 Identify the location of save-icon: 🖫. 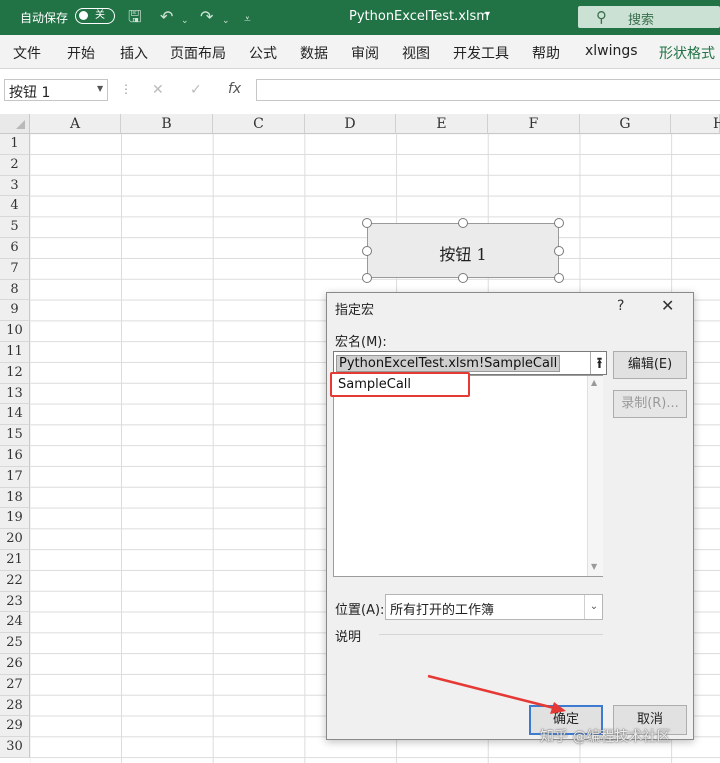
(135, 17).